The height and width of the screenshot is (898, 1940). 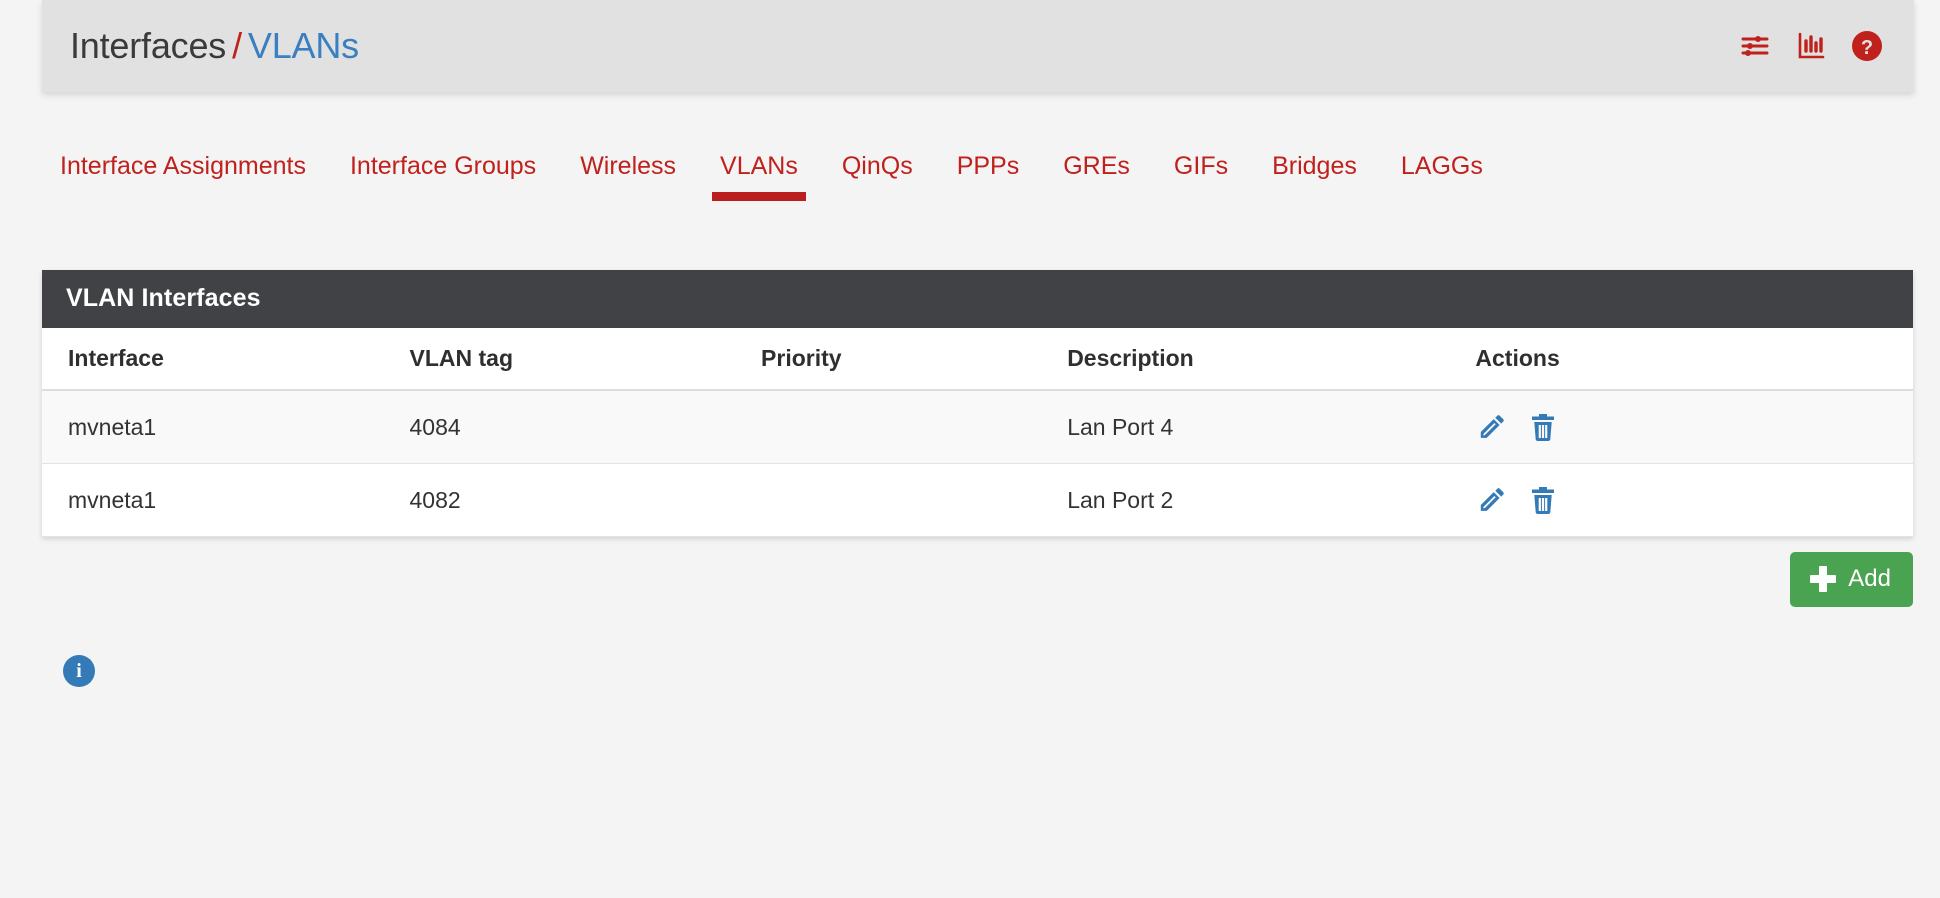 I want to click on tab-wireless: Wireless, so click(x=628, y=176).